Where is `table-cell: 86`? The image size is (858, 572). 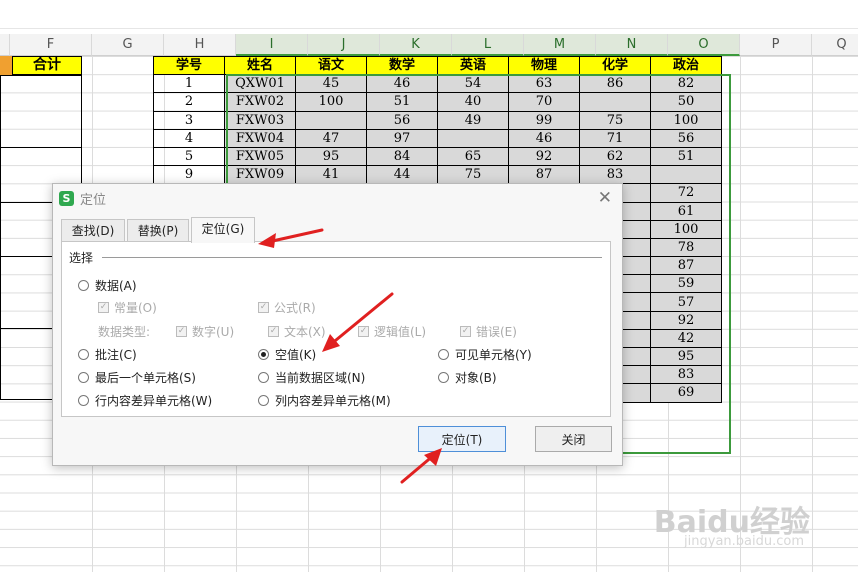
table-cell: 86 is located at coordinates (615, 84).